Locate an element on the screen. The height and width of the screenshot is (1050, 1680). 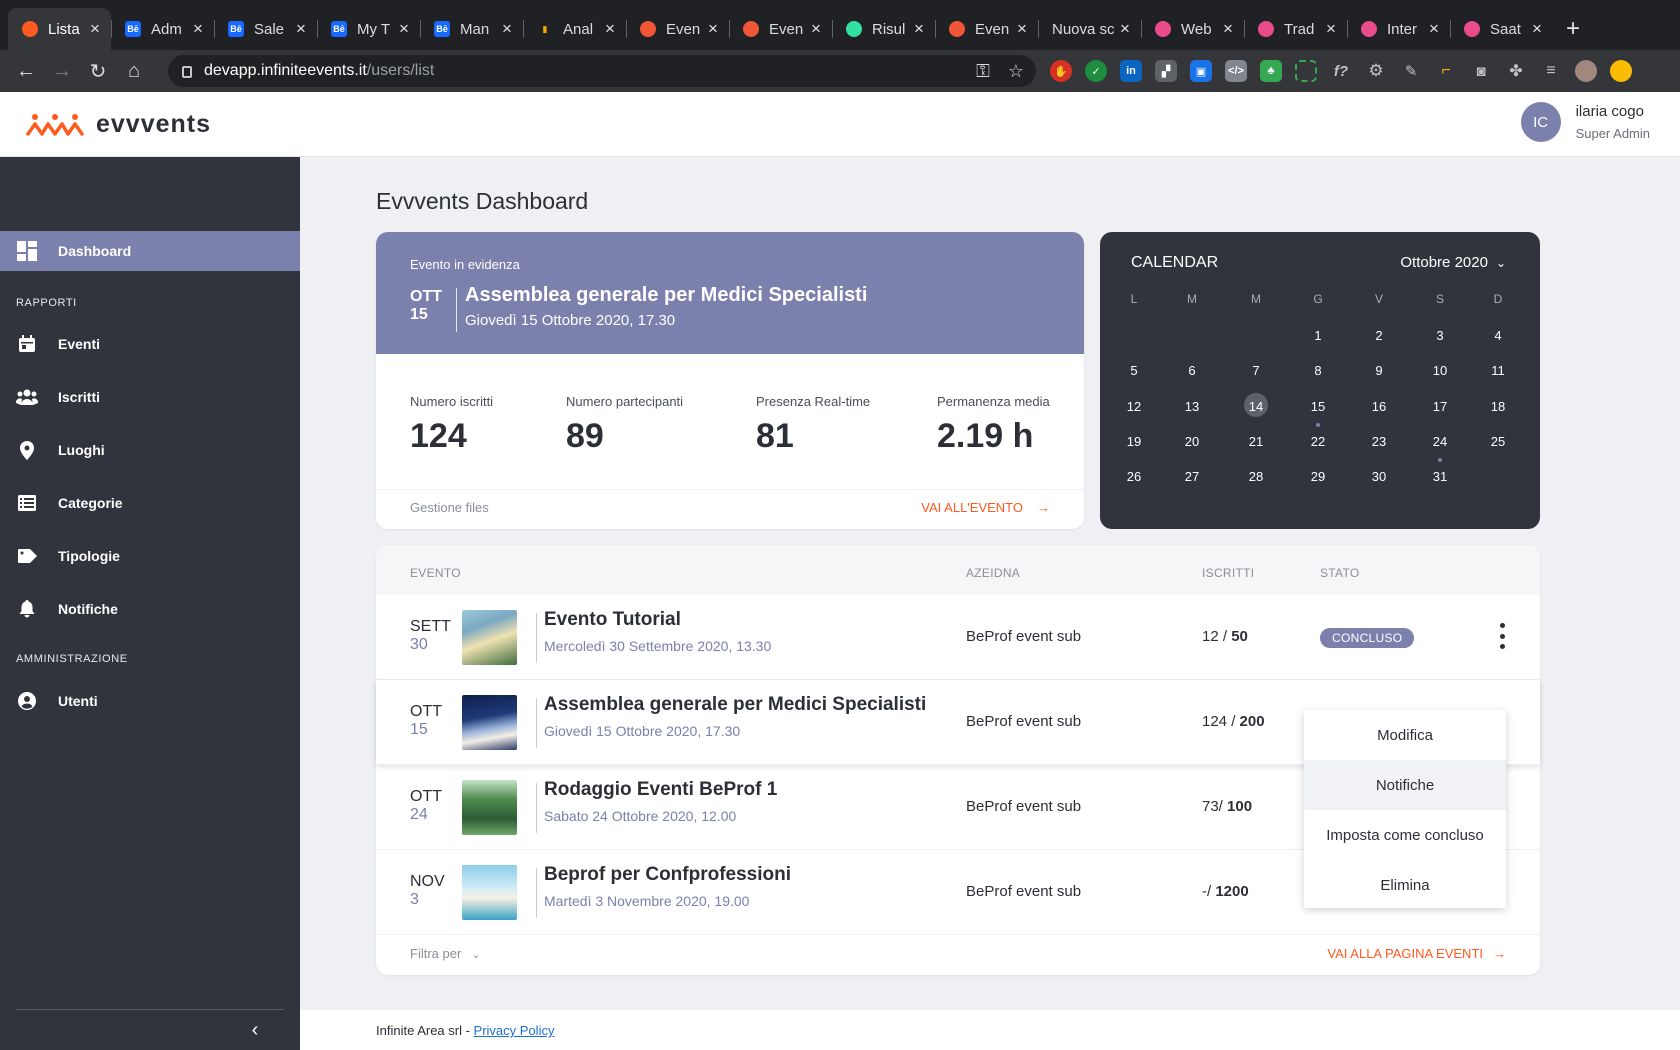
calendar-day: 12 is located at coordinates (1134, 406).